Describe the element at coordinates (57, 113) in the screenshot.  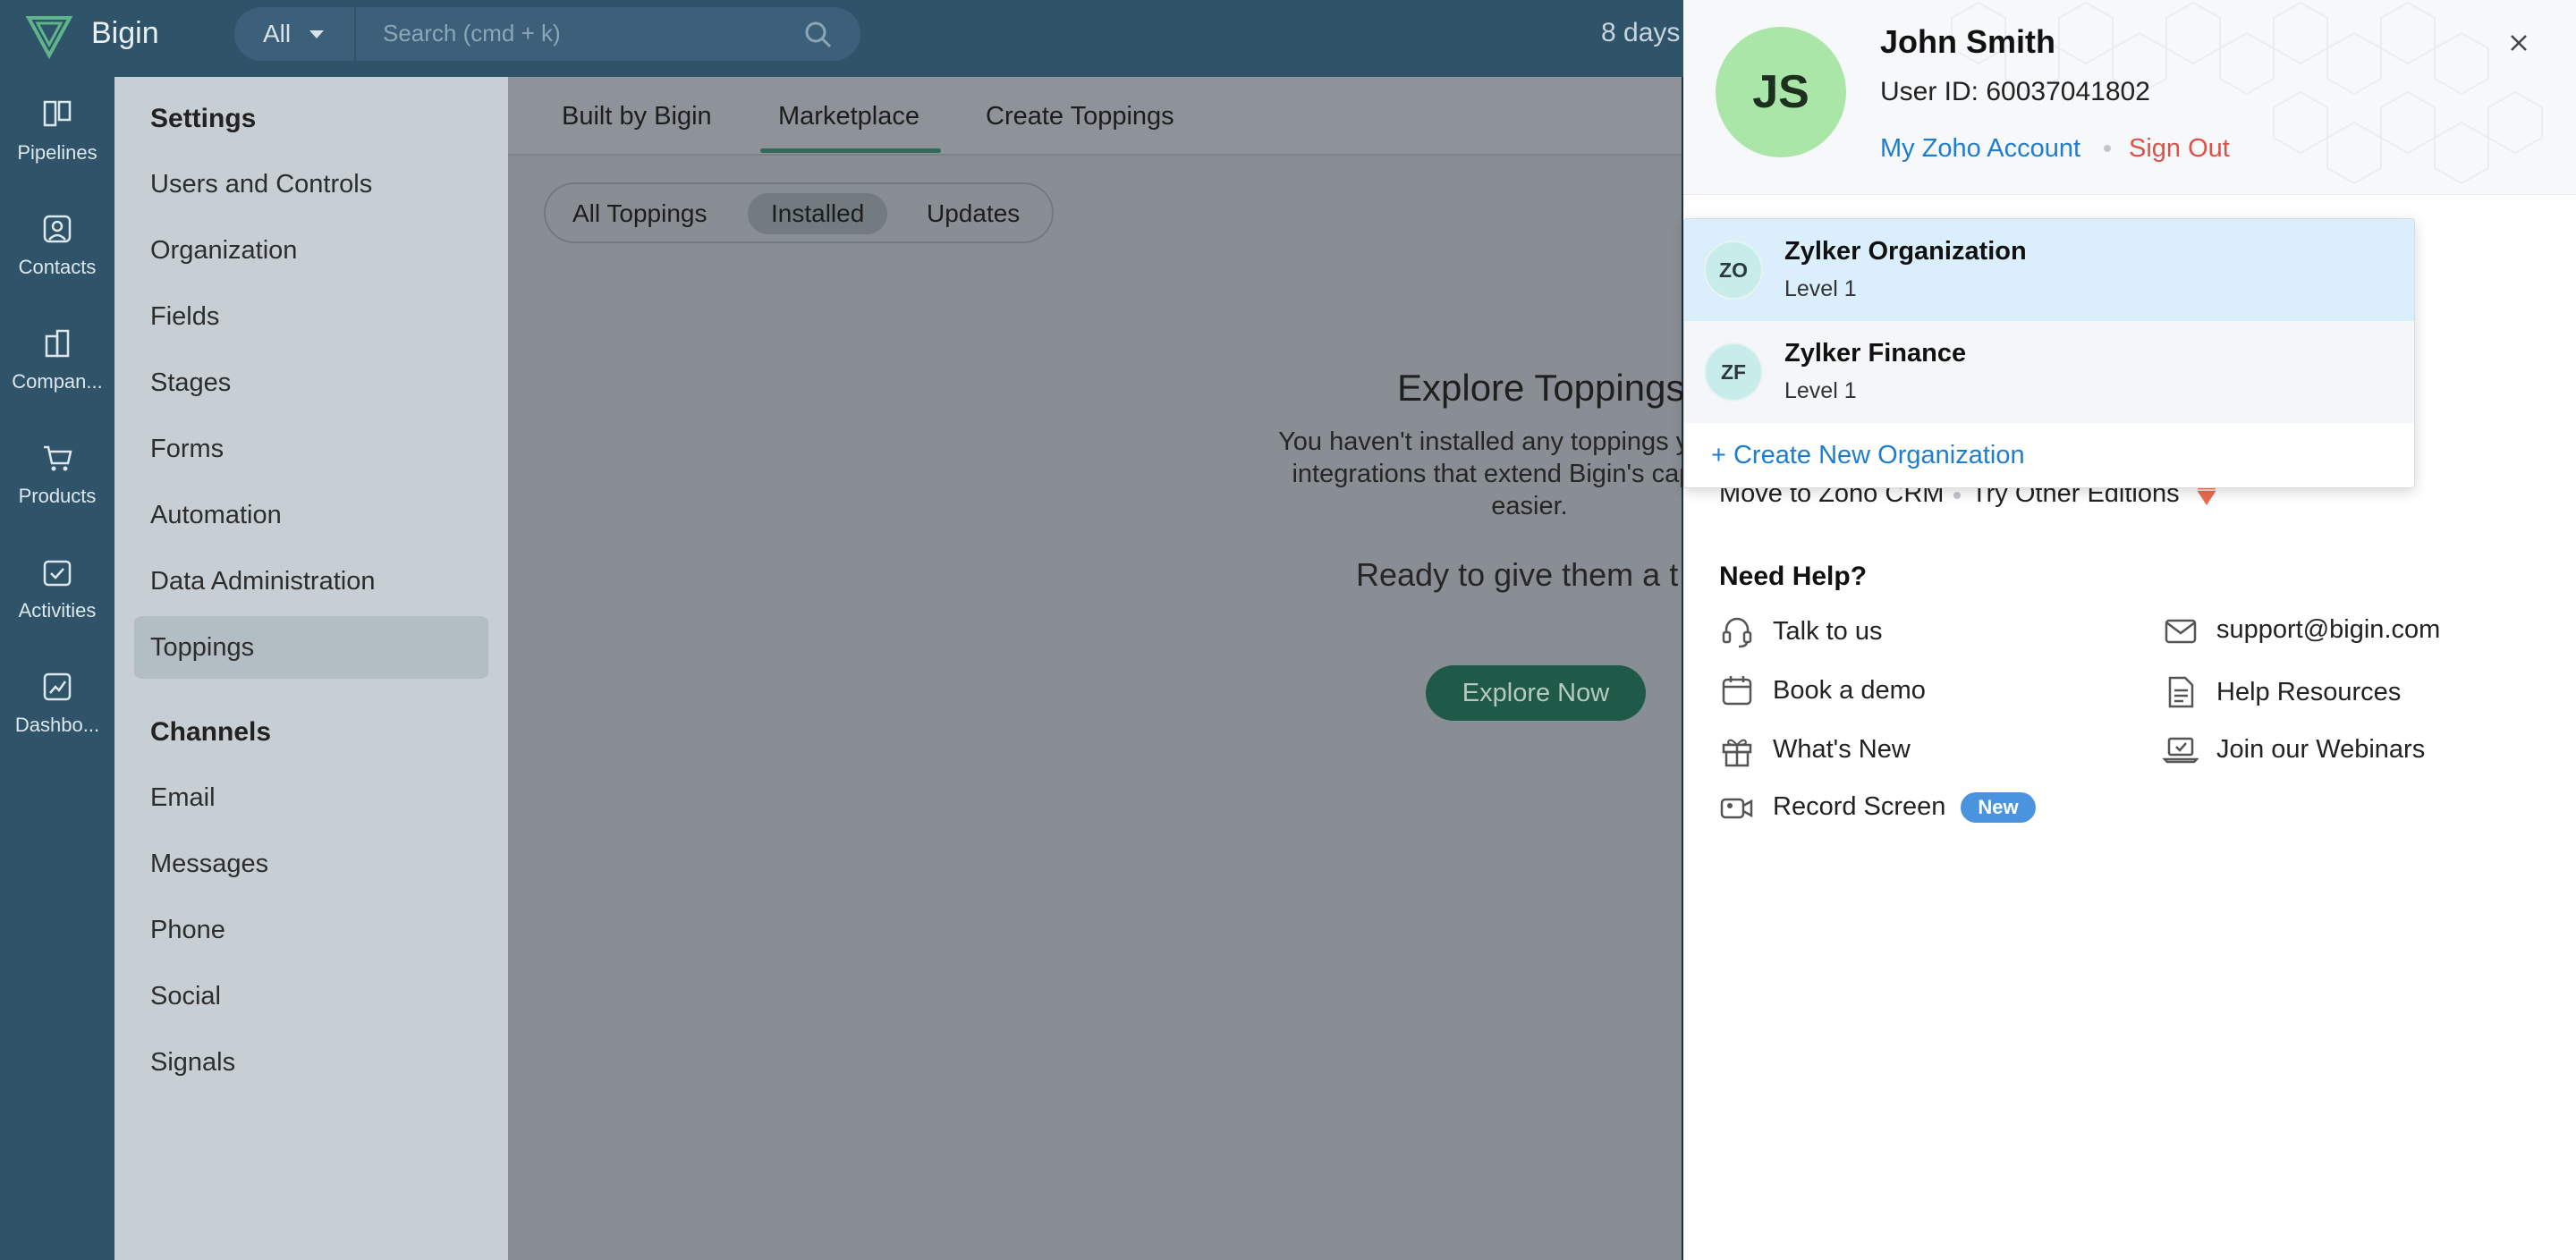
I see `pipelines-icon` at that location.